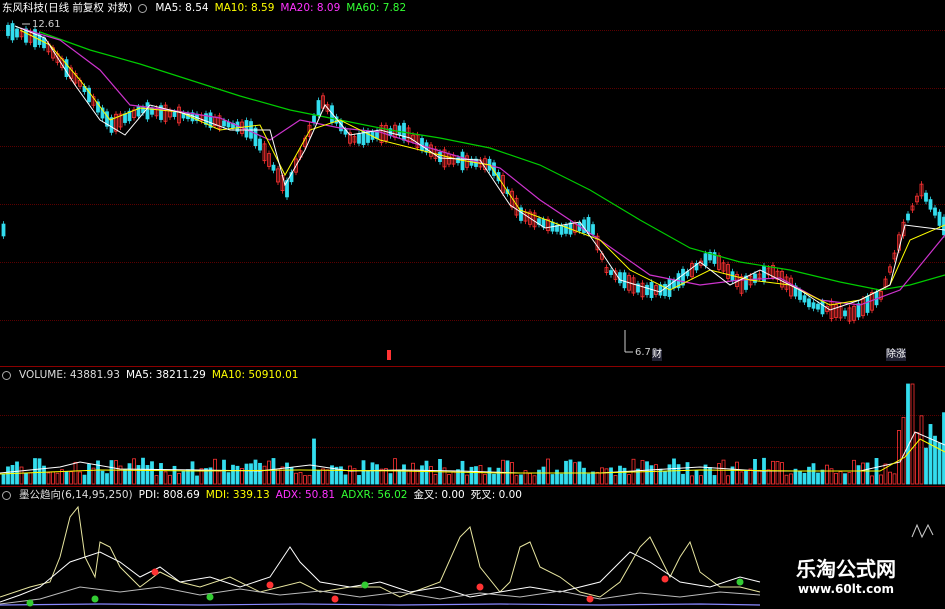  What do you see at coordinates (896, 355) in the screenshot?
I see `ex-rights-marker: 除涨` at bounding box center [896, 355].